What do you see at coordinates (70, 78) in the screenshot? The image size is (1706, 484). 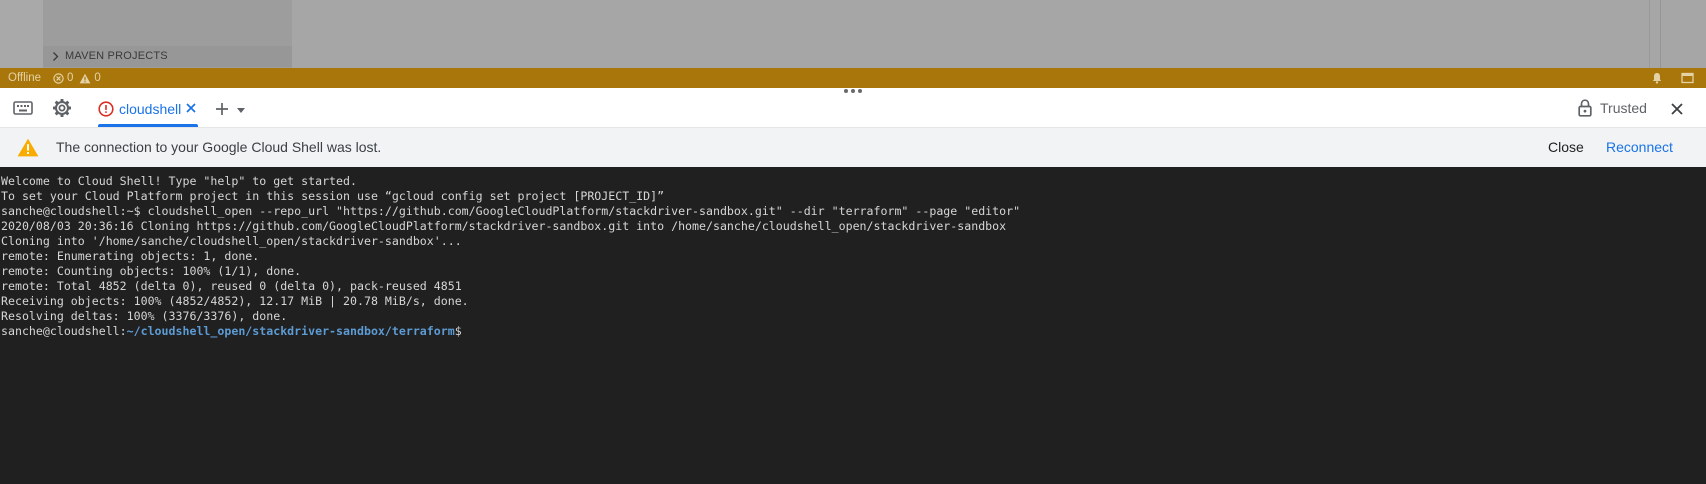 I see `error-count: 0` at bounding box center [70, 78].